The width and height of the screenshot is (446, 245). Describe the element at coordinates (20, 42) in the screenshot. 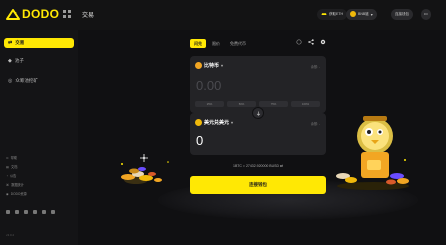

I see `sidebar-item-label: 交易` at that location.